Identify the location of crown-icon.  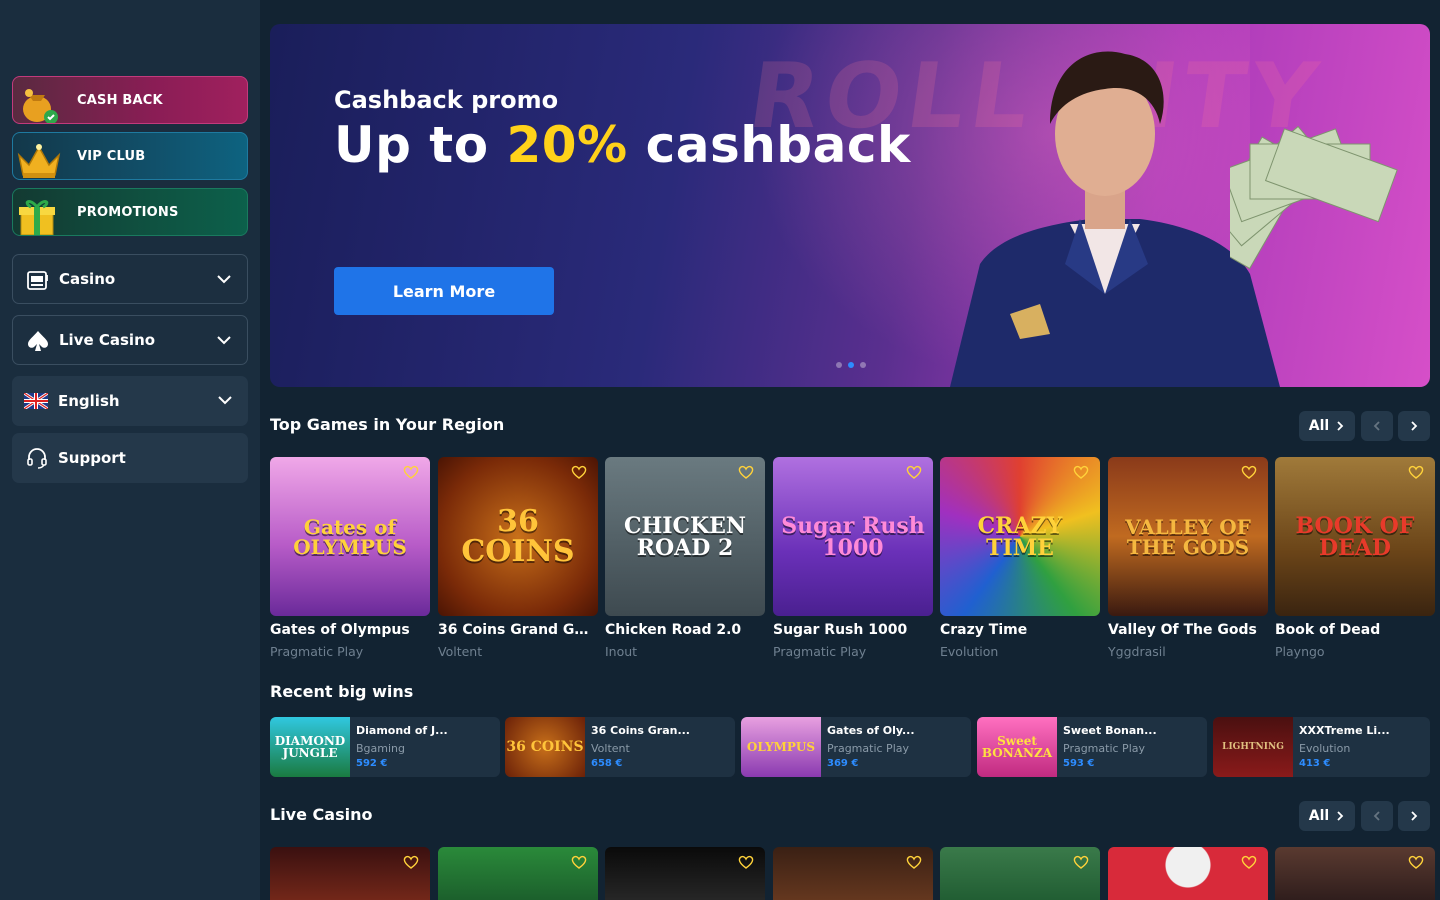
(39, 161).